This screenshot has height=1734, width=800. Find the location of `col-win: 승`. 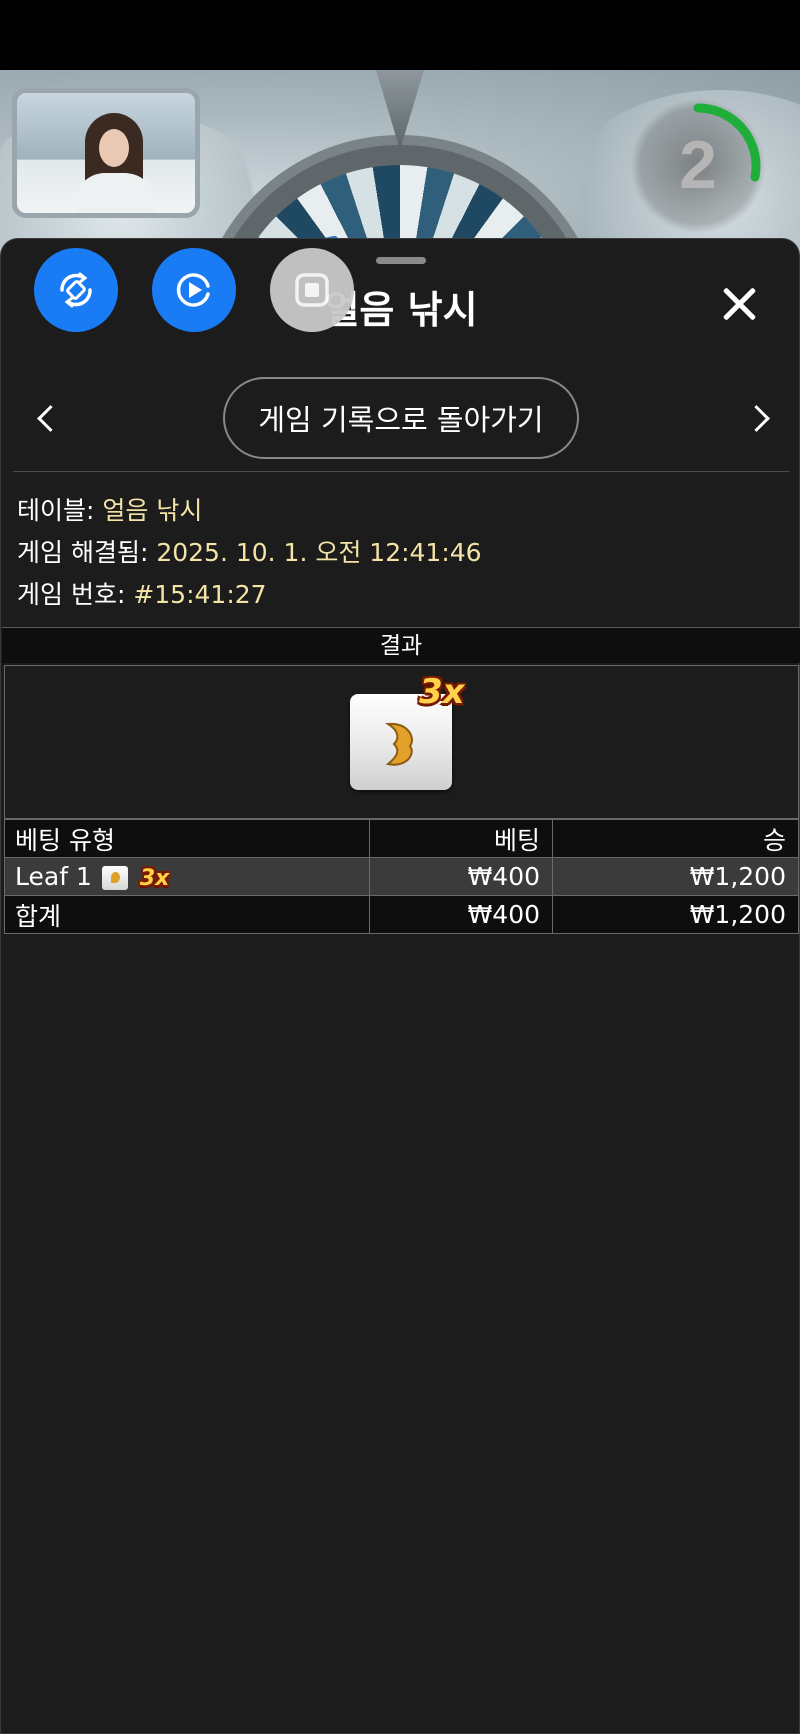

col-win: 승 is located at coordinates (675, 838).